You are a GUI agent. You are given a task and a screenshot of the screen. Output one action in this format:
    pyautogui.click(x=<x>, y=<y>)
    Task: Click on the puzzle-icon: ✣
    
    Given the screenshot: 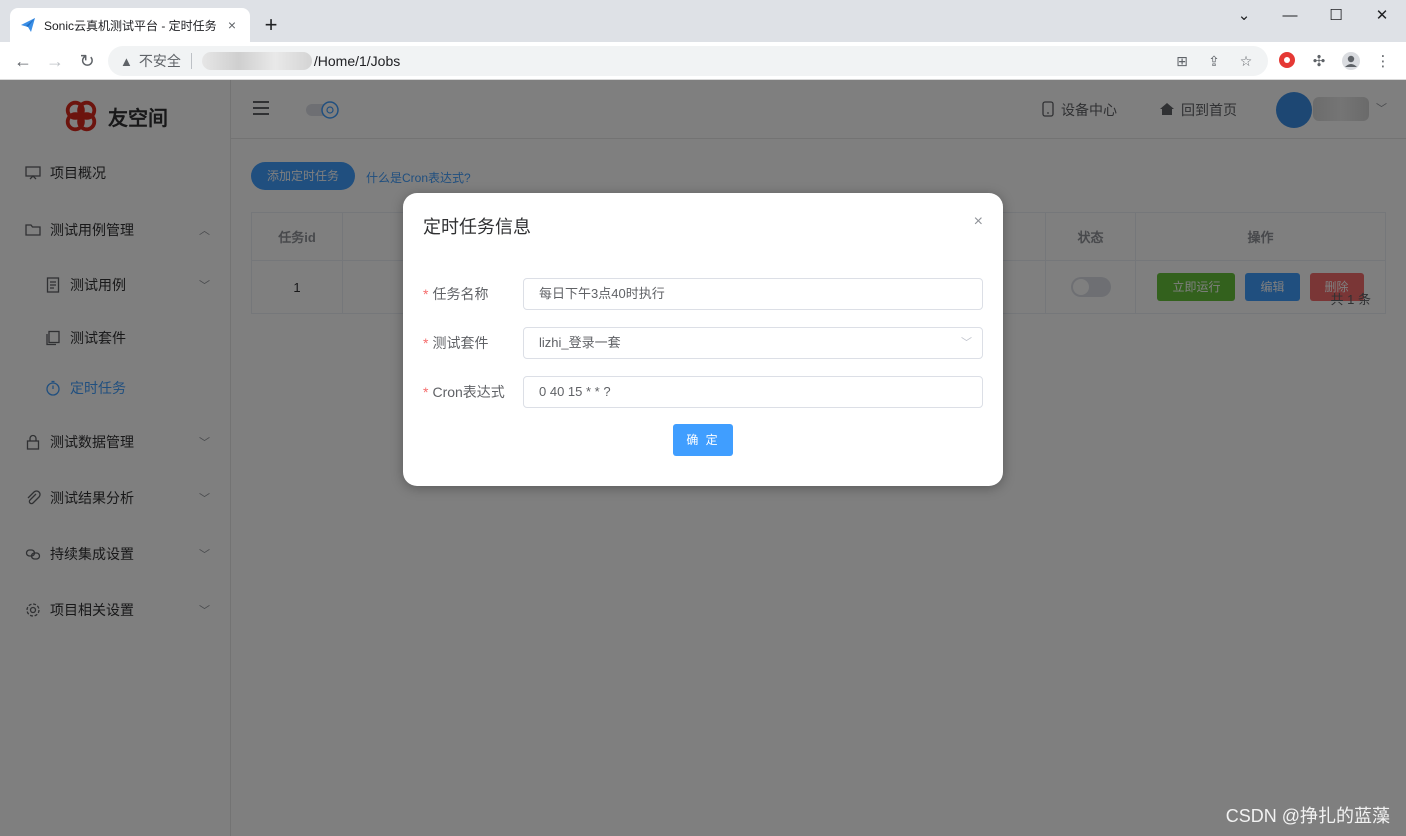 What is the action you would take?
    pyautogui.click(x=1319, y=62)
    